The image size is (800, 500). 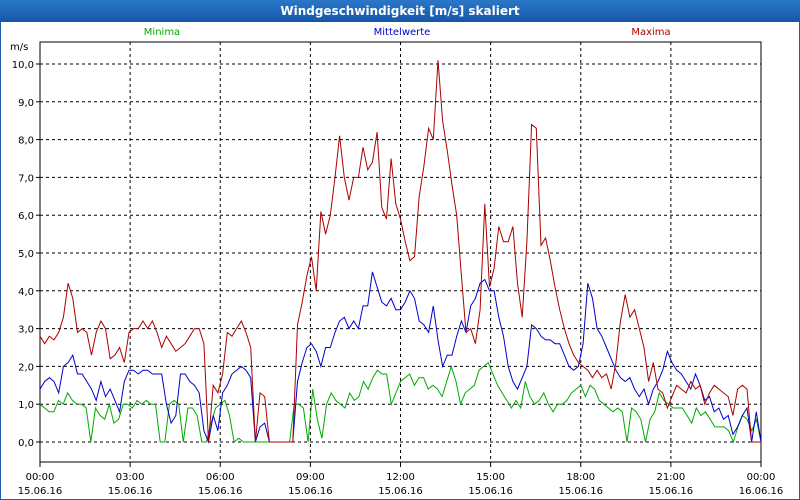 What do you see at coordinates (130, 477) in the screenshot?
I see `x-tick-time: 03:00` at bounding box center [130, 477].